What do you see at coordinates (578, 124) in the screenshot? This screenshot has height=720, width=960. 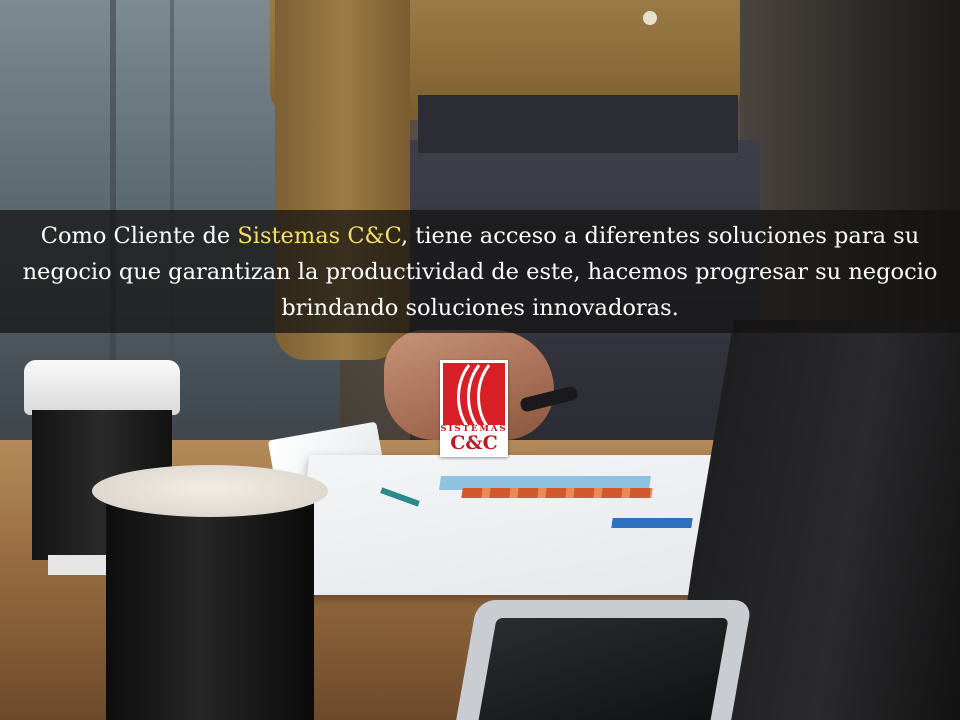 I see `person-belt` at bounding box center [578, 124].